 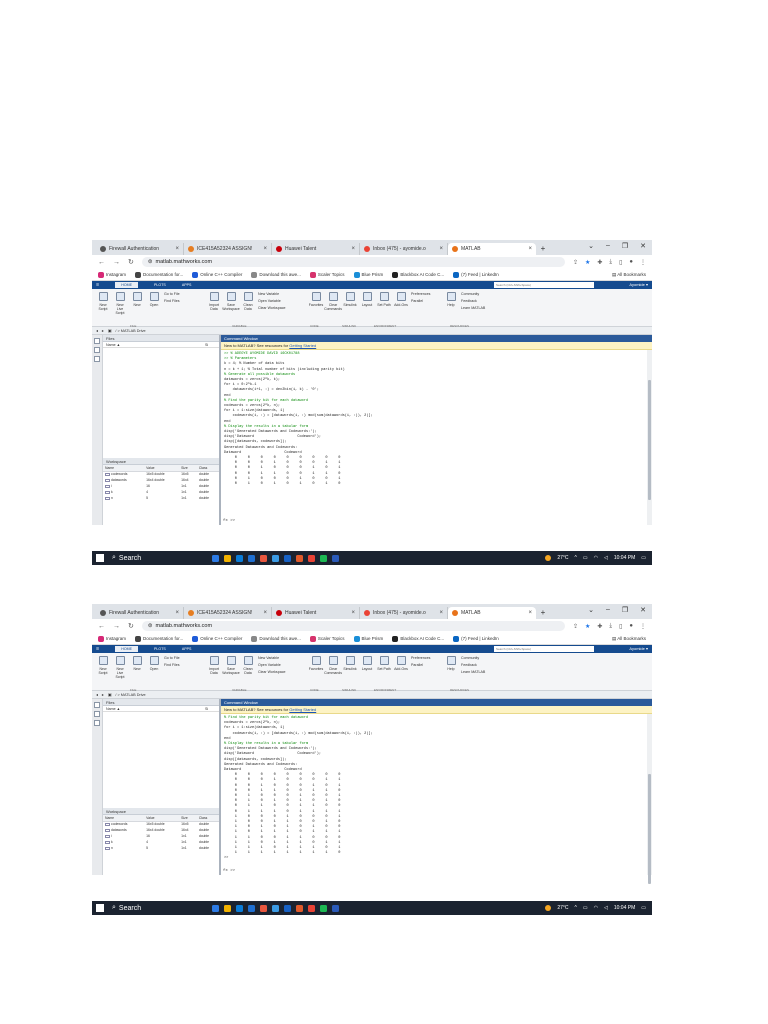 I want to click on notification-icon: ▭, so click(x=643, y=908).